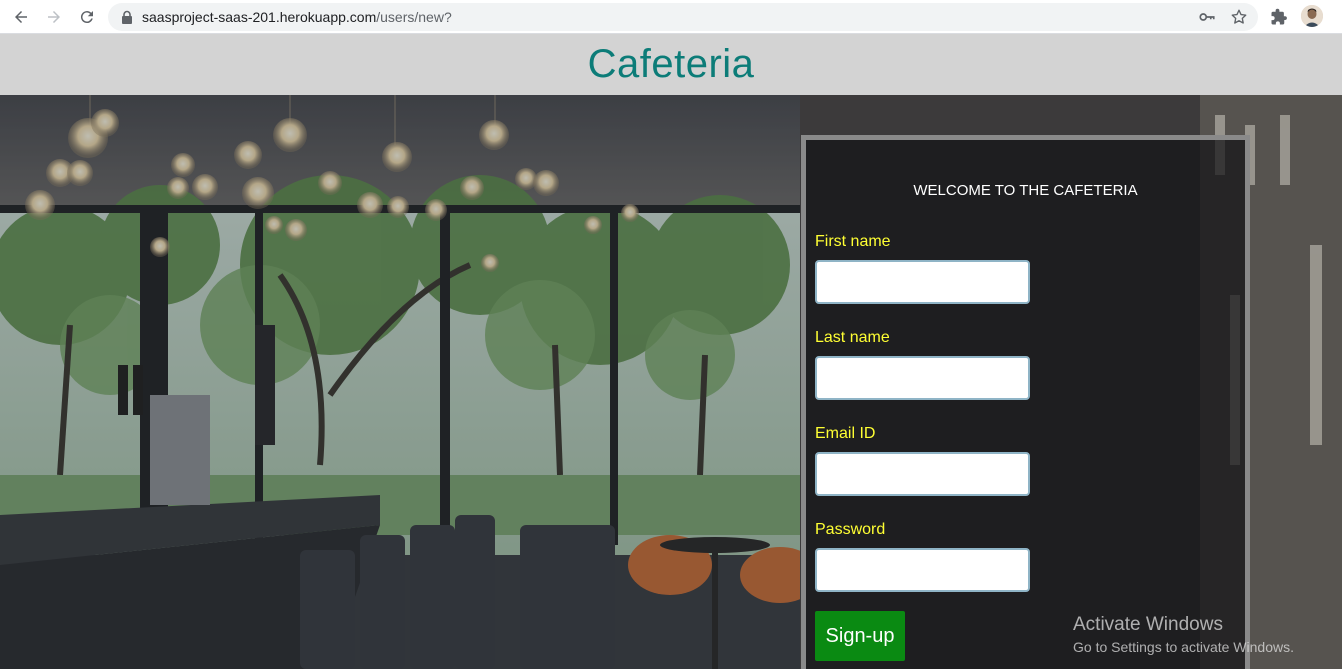  I want to click on email-label: Email ID, so click(845, 433).